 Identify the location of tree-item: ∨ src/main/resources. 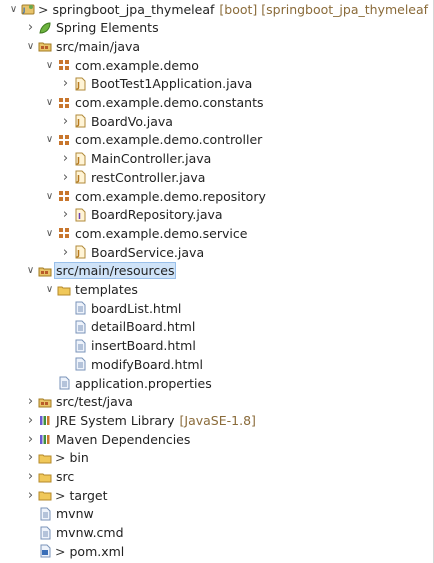
(216, 271).